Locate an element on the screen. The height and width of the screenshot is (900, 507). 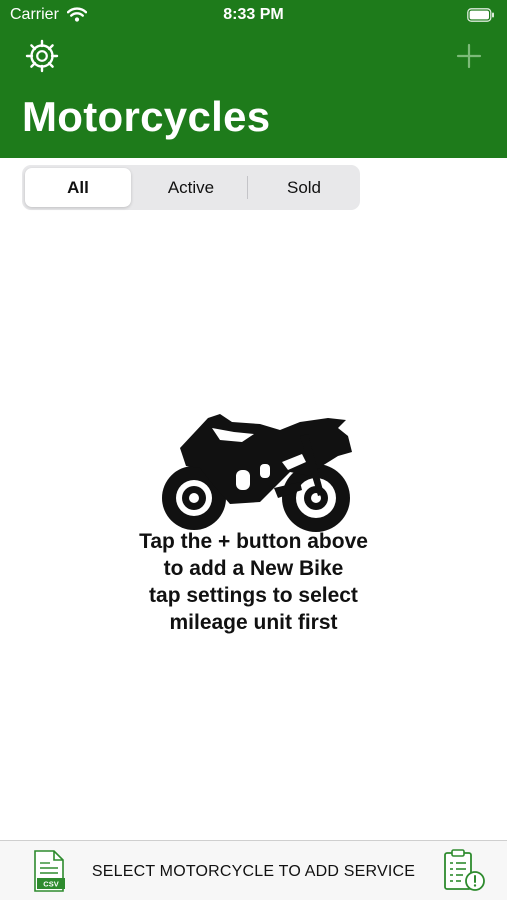
segment-sold: Sold is located at coordinates (304, 187).